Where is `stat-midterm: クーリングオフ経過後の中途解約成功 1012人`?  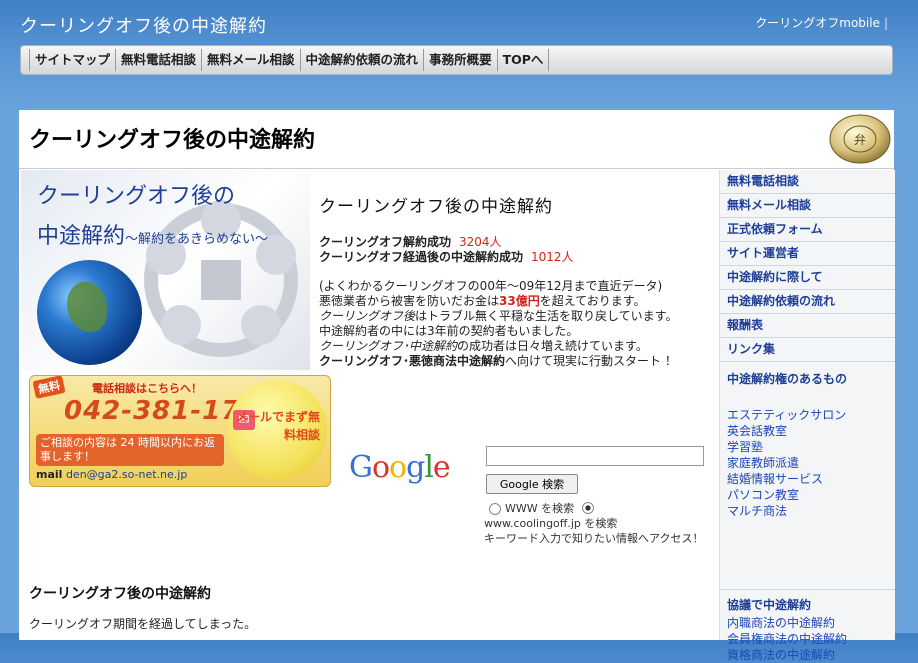 stat-midterm: クーリングオフ経過後の中途解約成功 1012人 is located at coordinates (446, 257).